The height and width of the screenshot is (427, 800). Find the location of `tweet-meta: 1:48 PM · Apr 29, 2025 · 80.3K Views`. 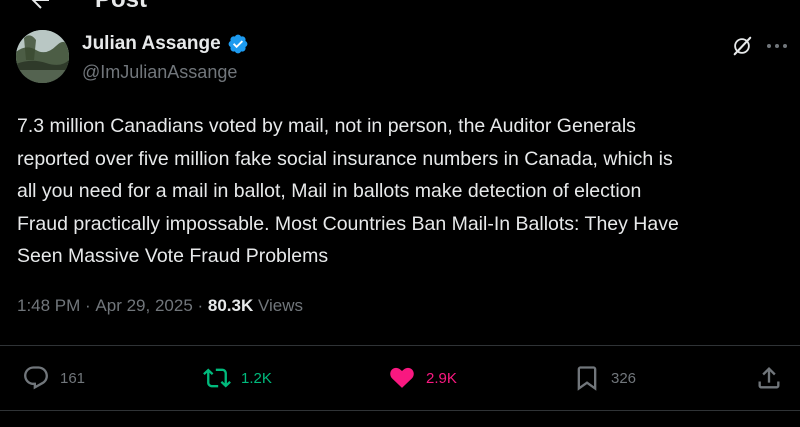

tweet-meta: 1:48 PM · Apr 29, 2025 · 80.3K Views is located at coordinates (160, 306).